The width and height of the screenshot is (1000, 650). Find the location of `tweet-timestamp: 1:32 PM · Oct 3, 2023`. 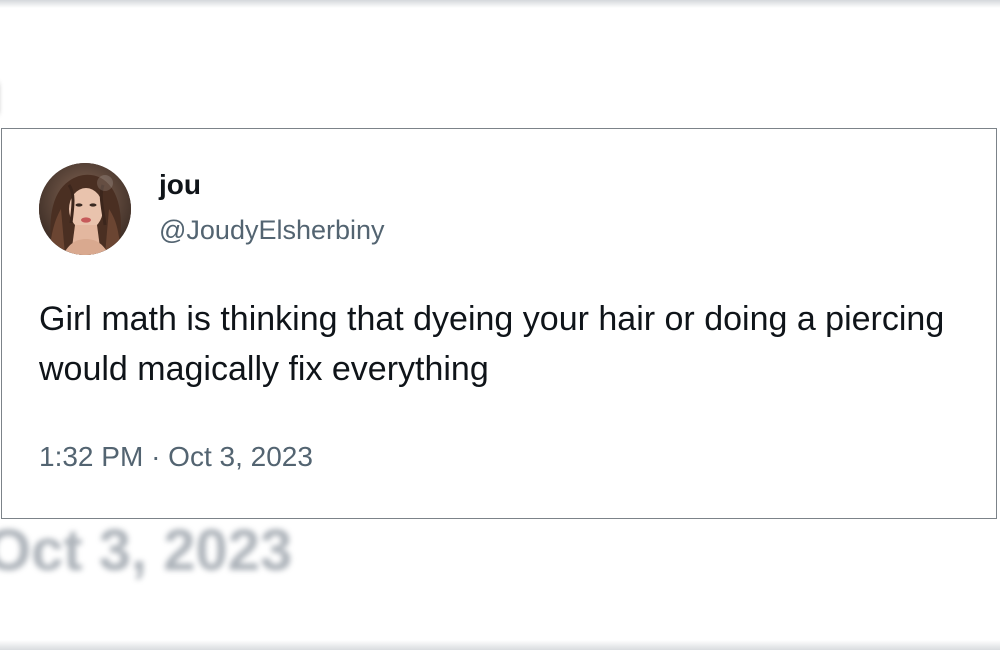

tweet-timestamp: 1:32 PM · Oct 3, 2023 is located at coordinates (176, 457).